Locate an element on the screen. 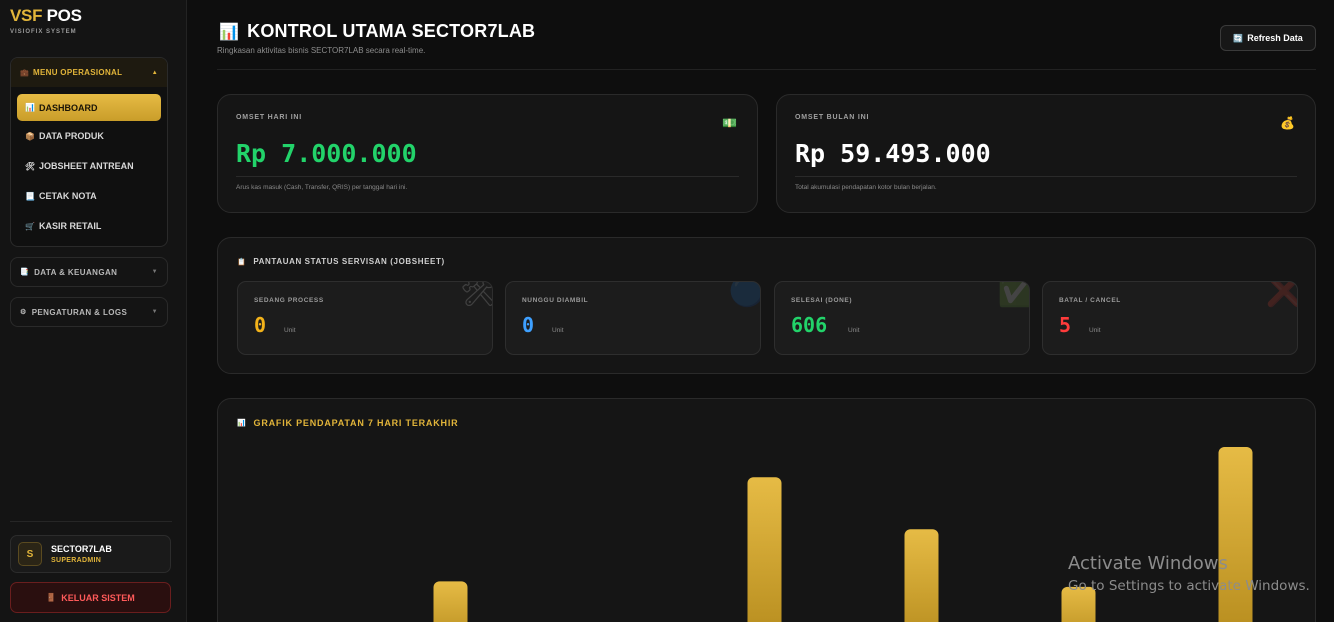 The width and height of the screenshot is (1334, 622). user-card: S SECTOR7LAB SUPERADMIN is located at coordinates (90, 554).